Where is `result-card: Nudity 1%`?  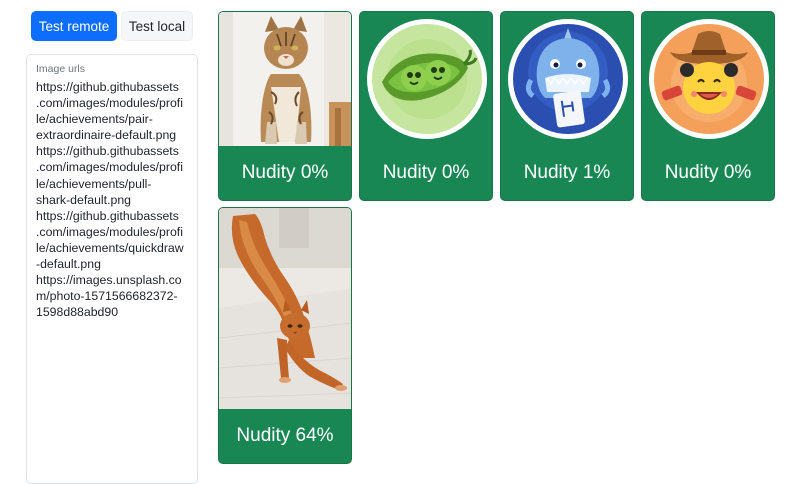 result-card: Nudity 1% is located at coordinates (567, 106).